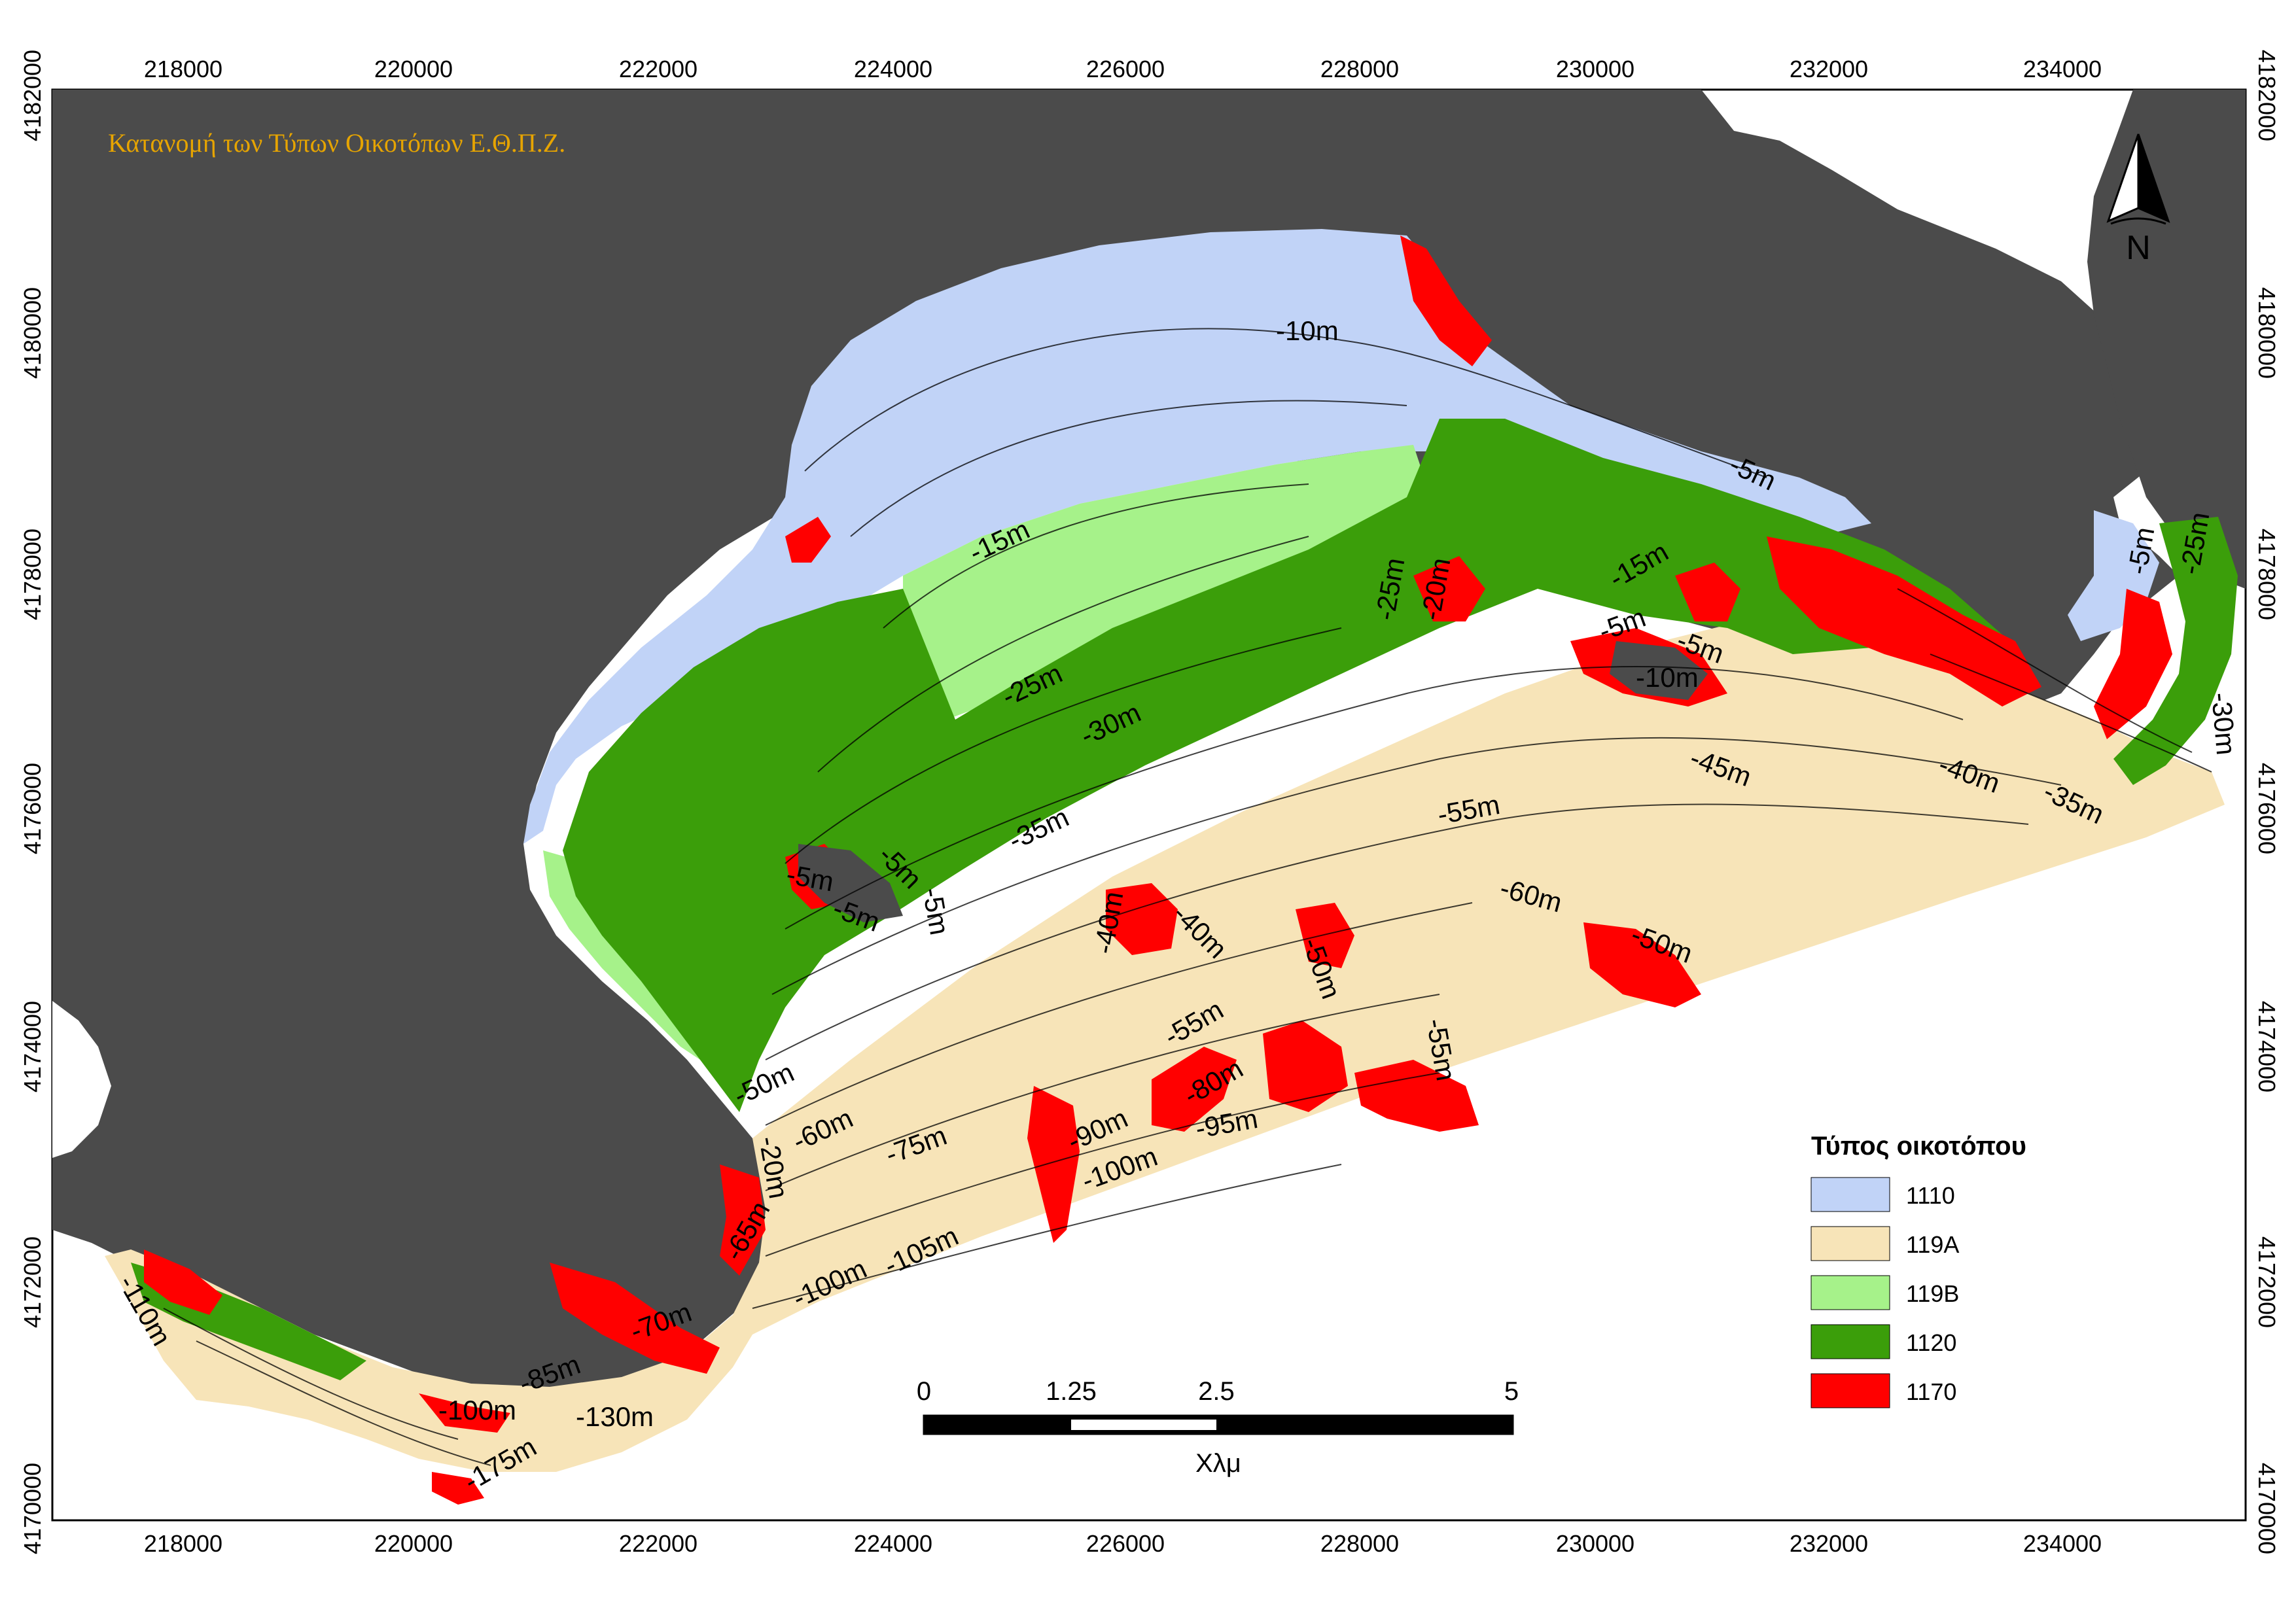 The height and width of the screenshot is (1623, 2296). What do you see at coordinates (1511, 1392) in the screenshot?
I see `scale-tick-label: 5` at bounding box center [1511, 1392].